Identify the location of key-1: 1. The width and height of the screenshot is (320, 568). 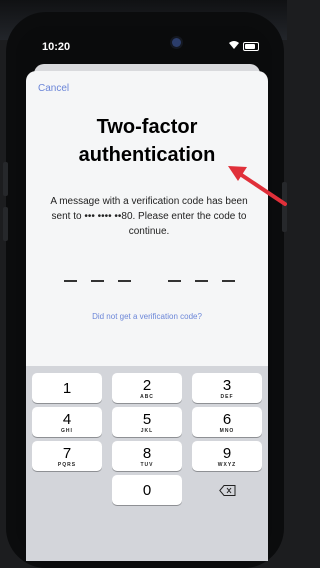
(67, 388).